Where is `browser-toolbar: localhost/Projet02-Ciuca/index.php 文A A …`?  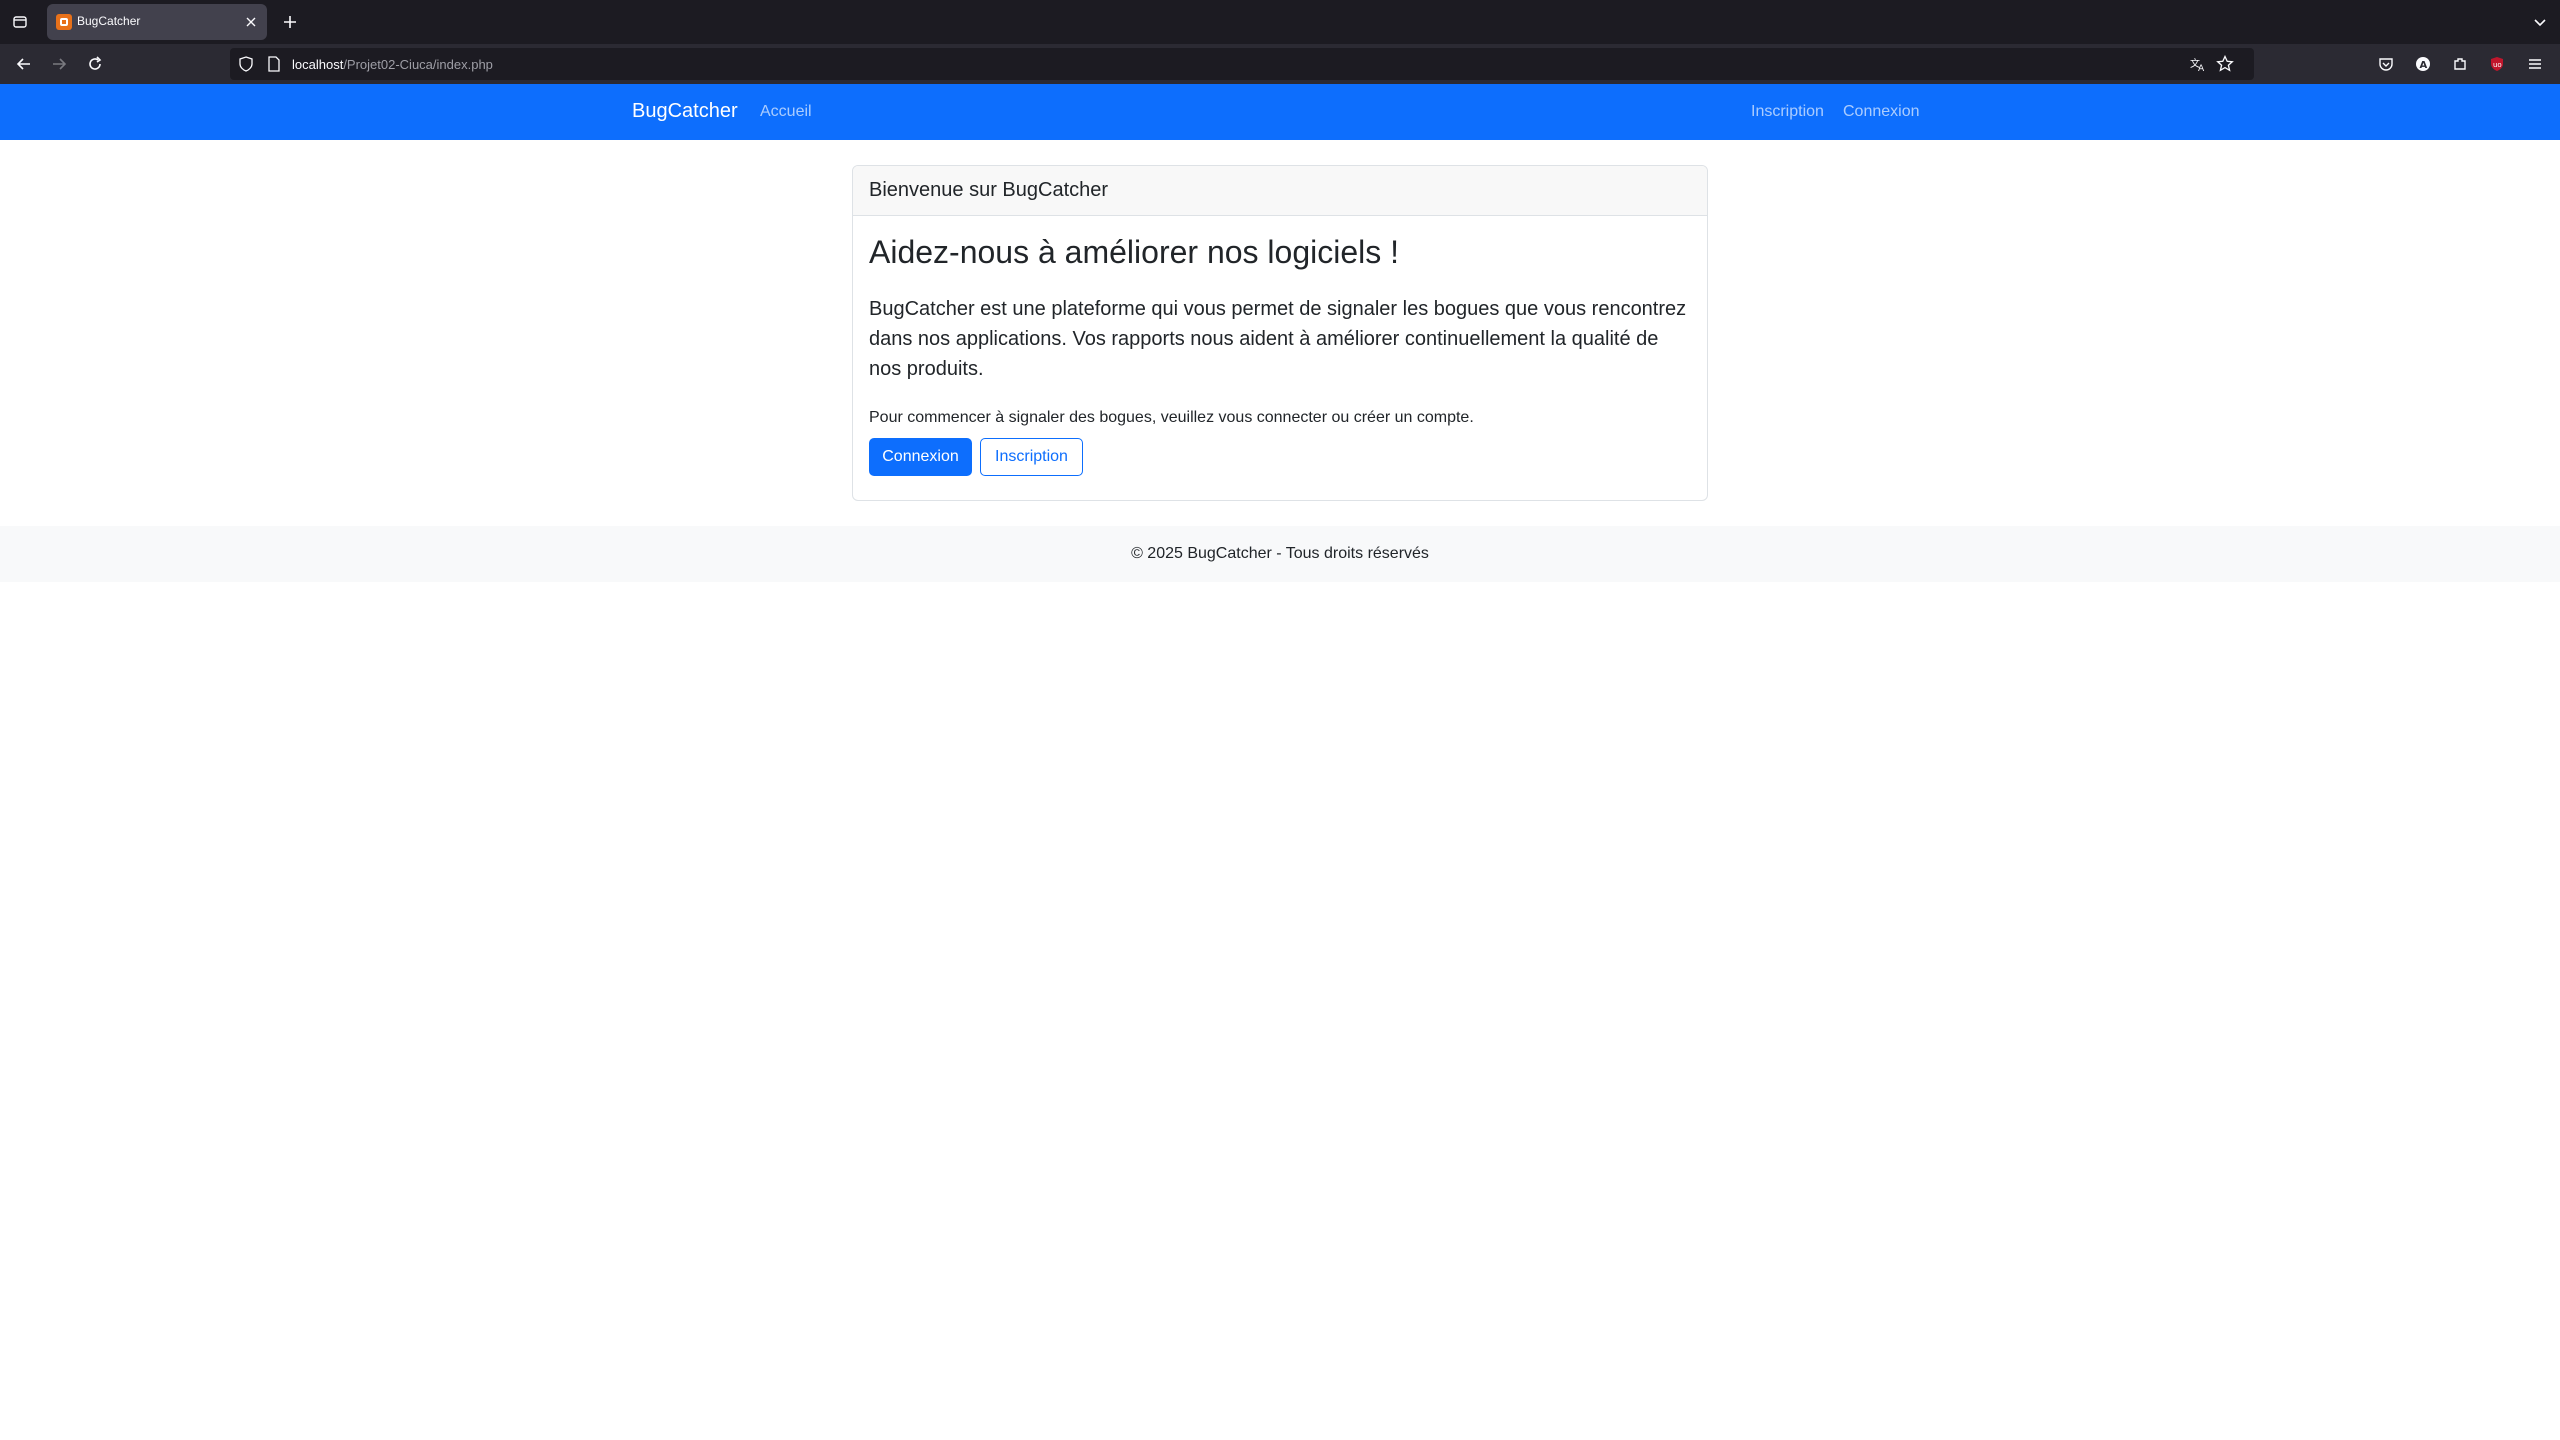 browser-toolbar: localhost/Projet02-Ciuca/index.php 文A A … is located at coordinates (1280, 64).